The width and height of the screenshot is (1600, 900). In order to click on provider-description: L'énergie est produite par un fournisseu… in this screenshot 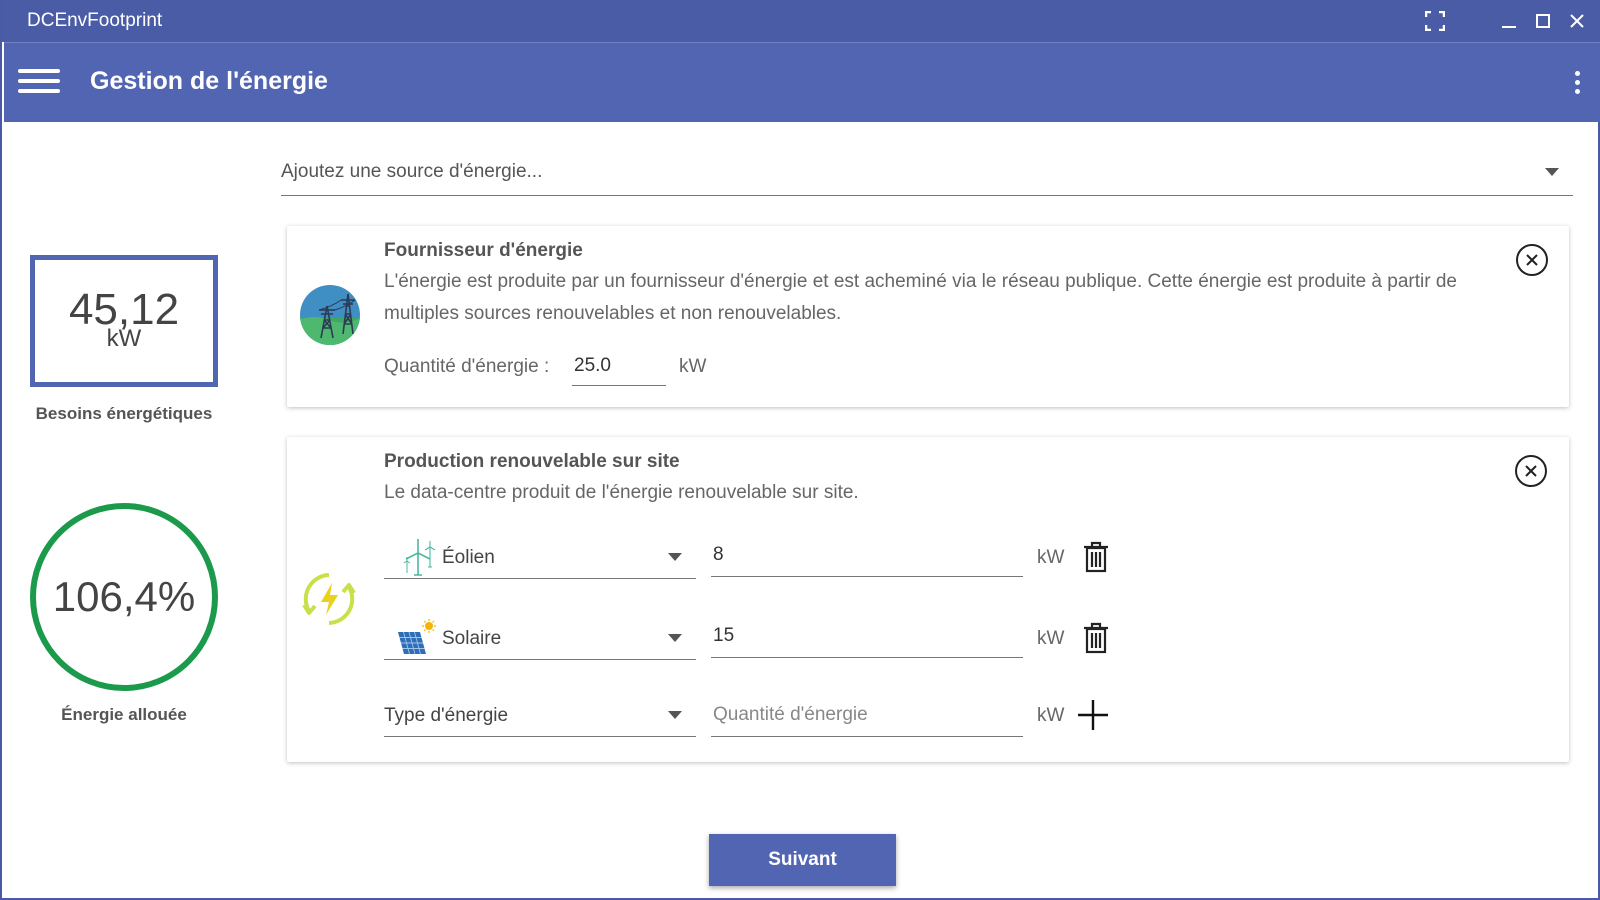, I will do `click(920, 297)`.